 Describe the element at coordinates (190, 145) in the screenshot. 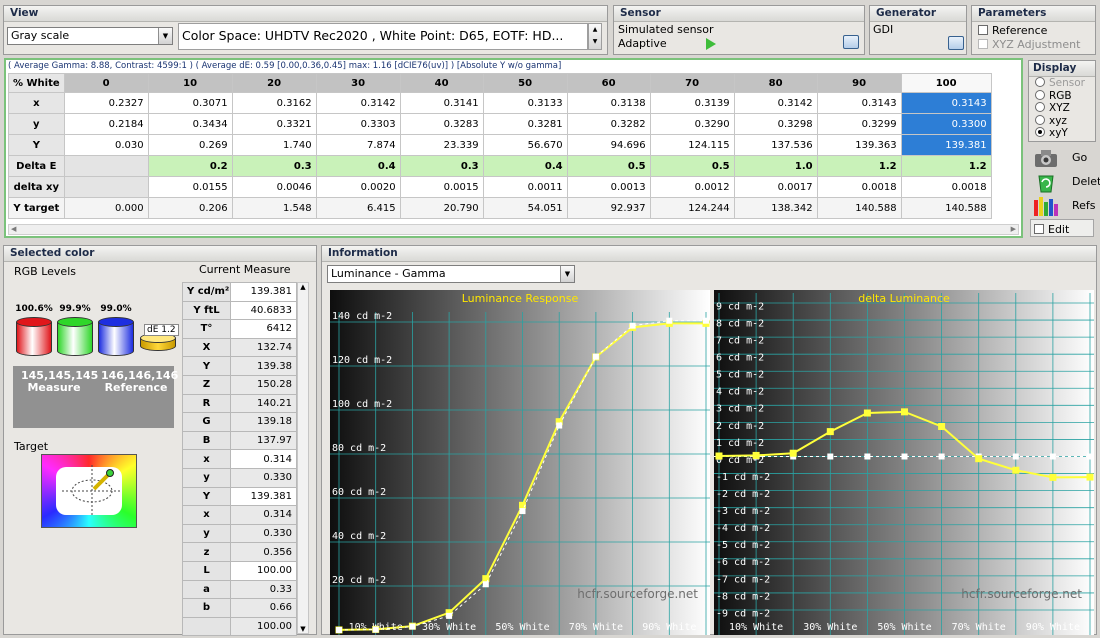

I see `table-cell: 0.269` at that location.